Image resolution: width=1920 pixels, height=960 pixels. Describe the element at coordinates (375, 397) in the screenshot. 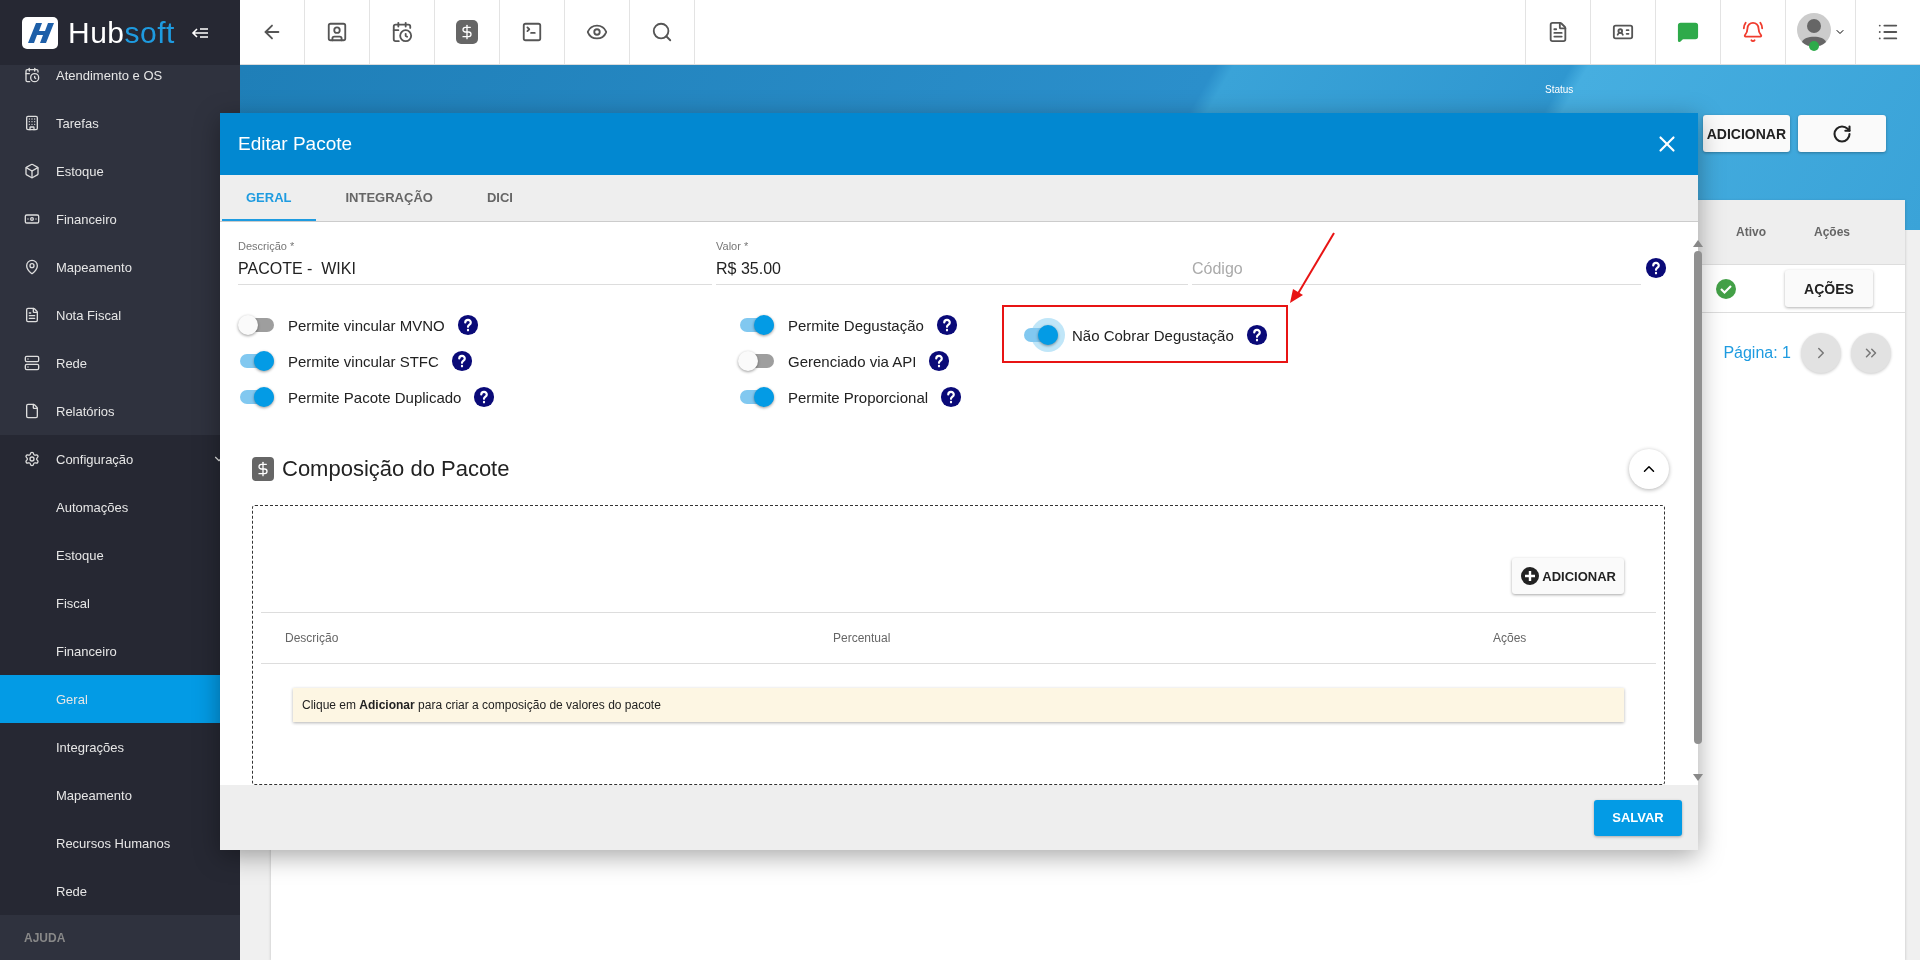

I see `toggle-label: Permite Pacote Duplicado` at that location.